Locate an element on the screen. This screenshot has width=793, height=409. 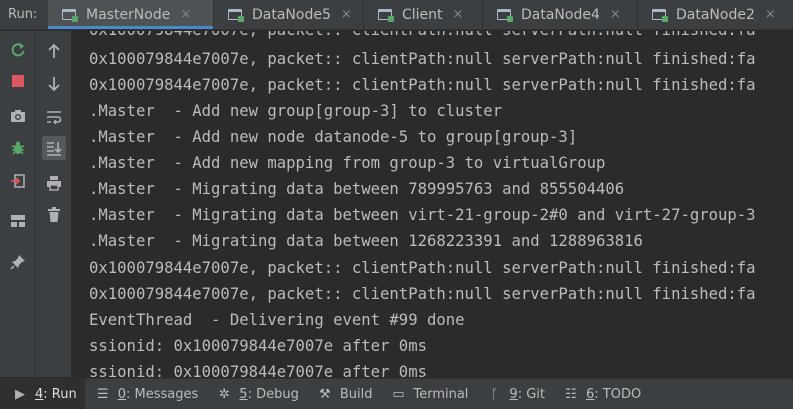
tab-datanode4: DataNode4 × is located at coordinates (560, 14).